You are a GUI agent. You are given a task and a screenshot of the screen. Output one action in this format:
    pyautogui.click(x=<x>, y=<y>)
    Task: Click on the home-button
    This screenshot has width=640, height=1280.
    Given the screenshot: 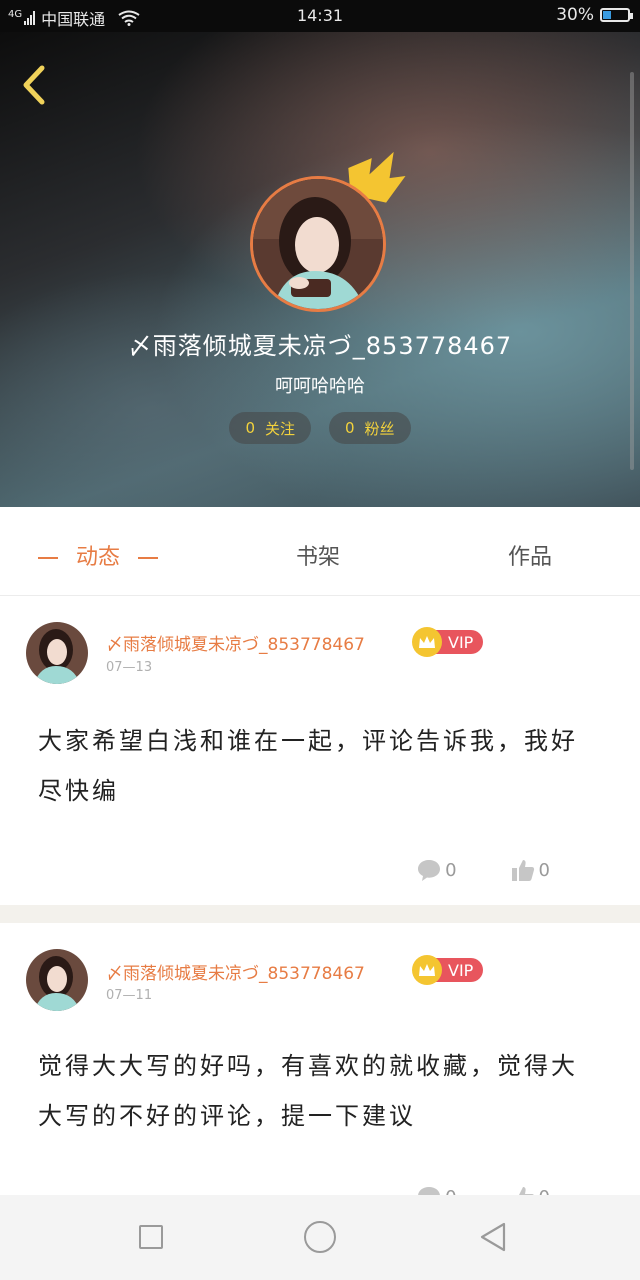 What is the action you would take?
    pyautogui.click(x=320, y=1237)
    